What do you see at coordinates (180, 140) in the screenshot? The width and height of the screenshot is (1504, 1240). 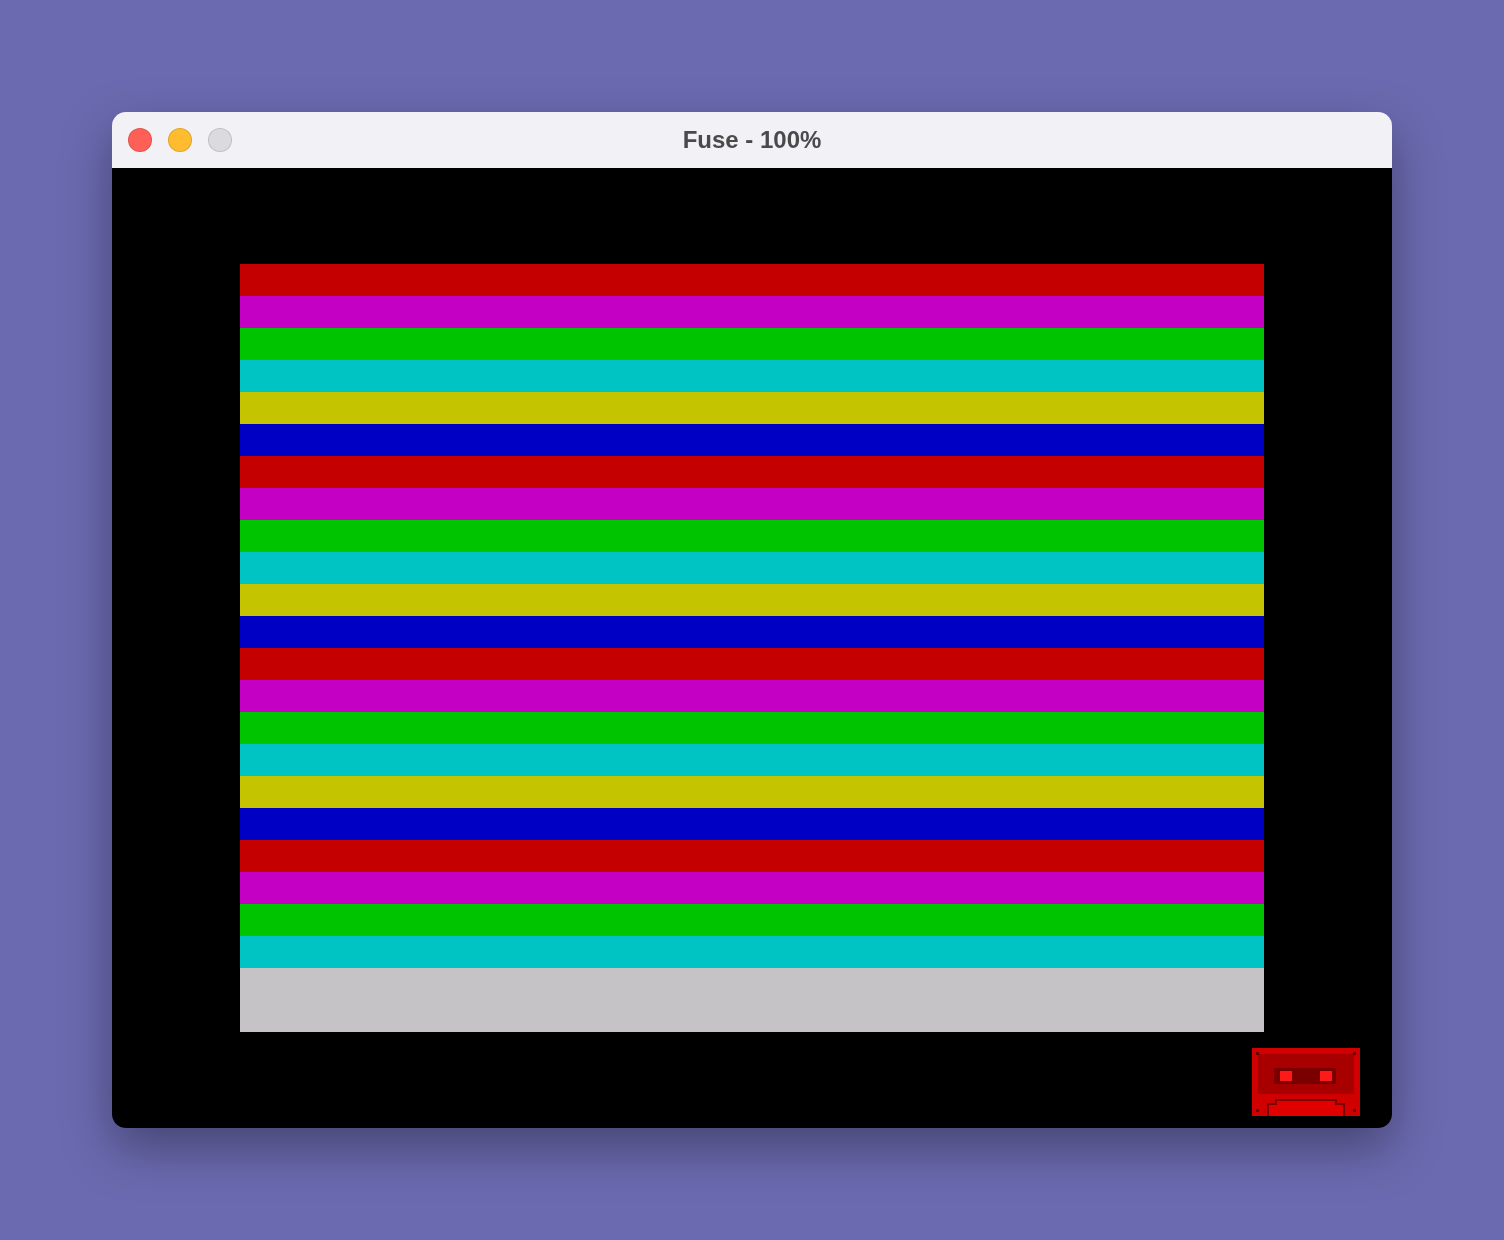 I see `minimize-button` at bounding box center [180, 140].